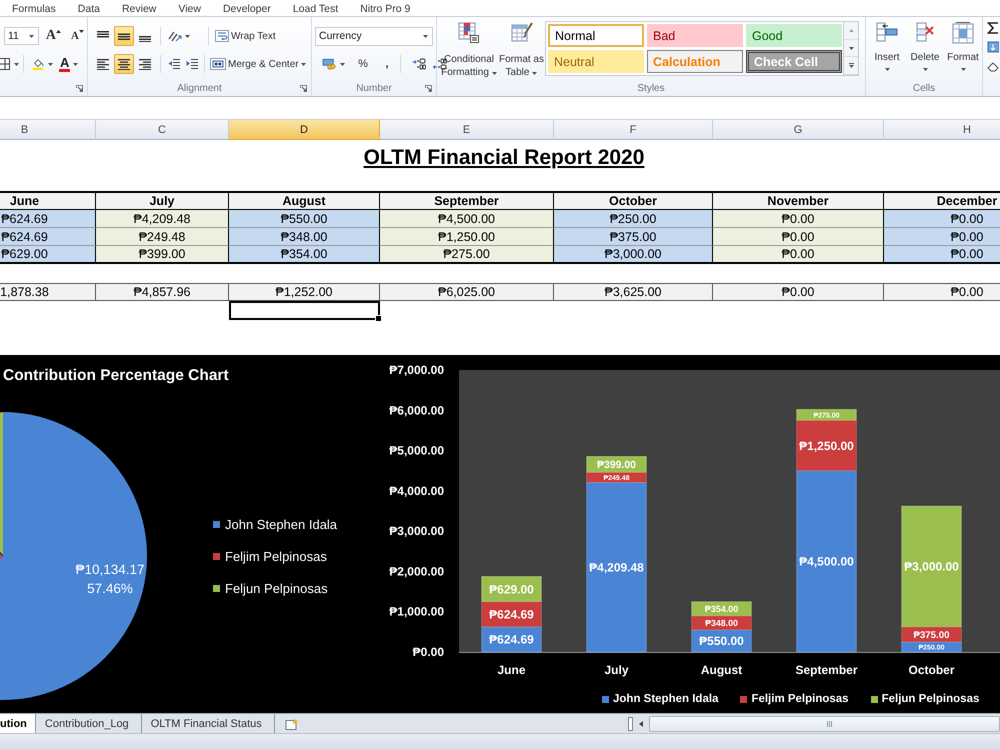  What do you see at coordinates (258, 64) in the screenshot?
I see `merge-center-button: Merge & Center` at bounding box center [258, 64].